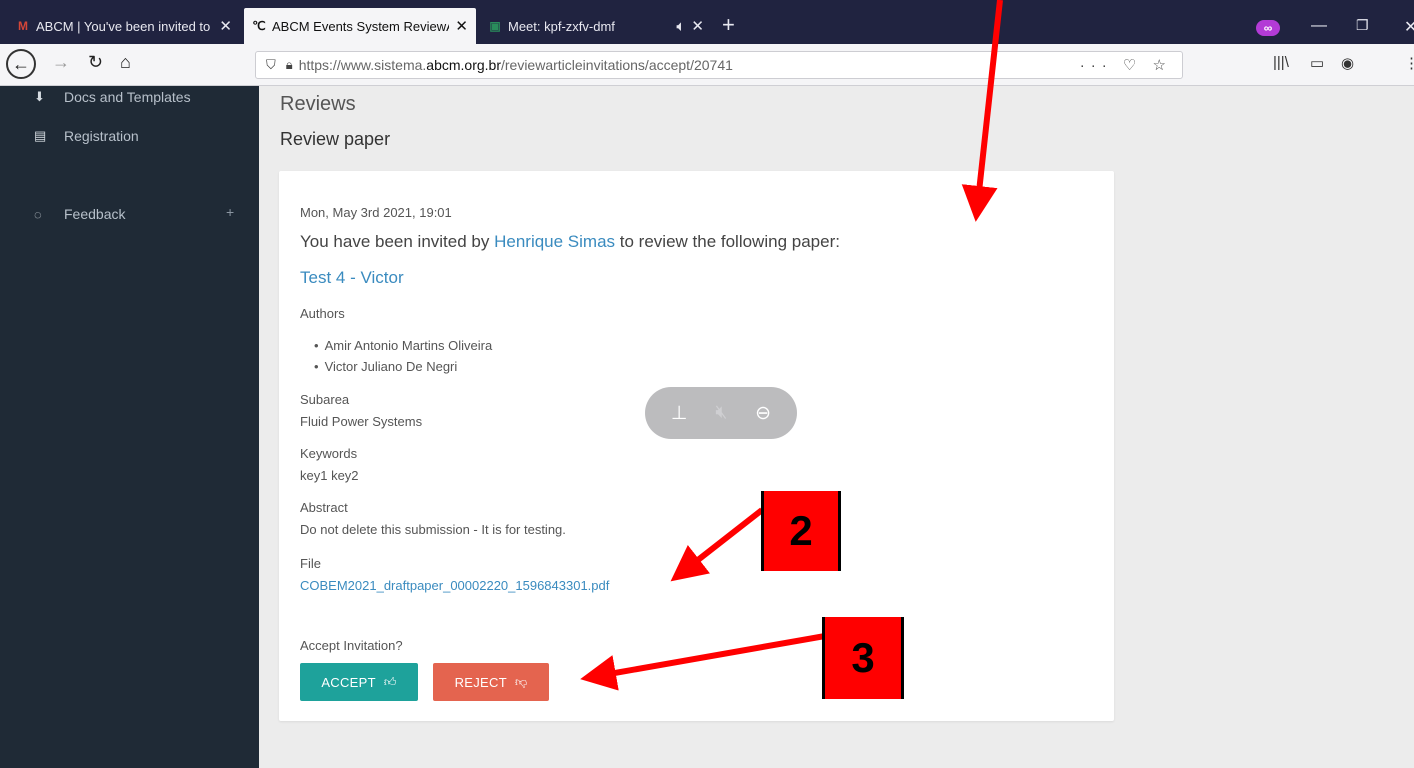 Image resolution: width=1414 pixels, height=768 pixels. Describe the element at coordinates (376, 212) in the screenshot. I see `invitation-date: Mon, May 3rd 2021, 19:01` at that location.